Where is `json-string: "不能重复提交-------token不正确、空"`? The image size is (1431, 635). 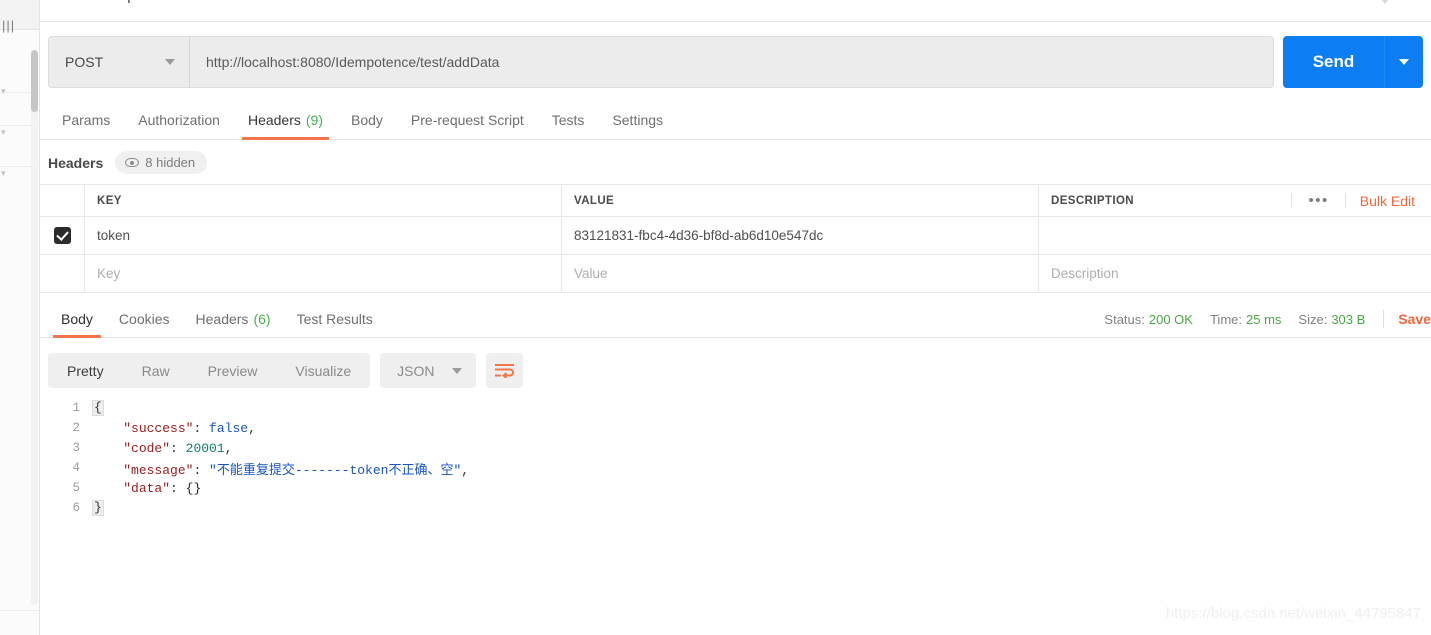
json-string: "不能重复提交-------token不正确、空" is located at coordinates (335, 470).